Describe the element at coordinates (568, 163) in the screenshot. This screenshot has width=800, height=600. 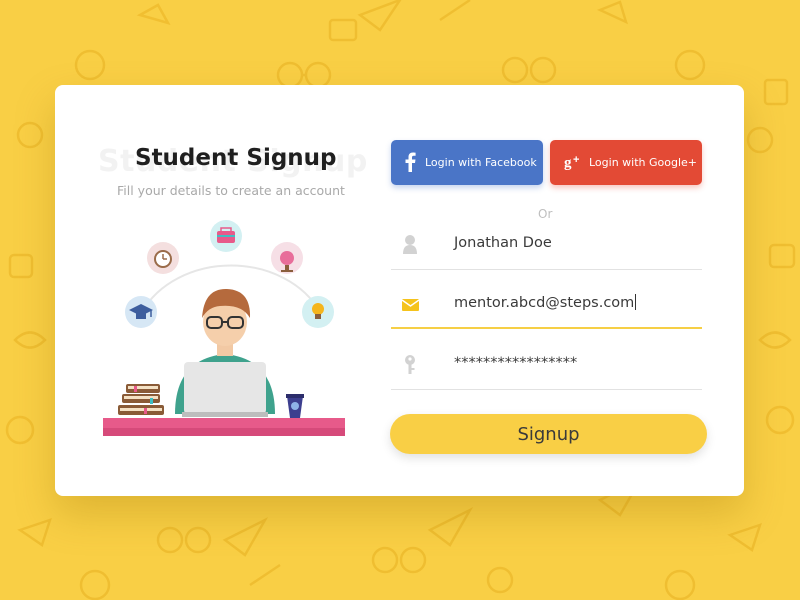
I see `svg-text: g` at that location.